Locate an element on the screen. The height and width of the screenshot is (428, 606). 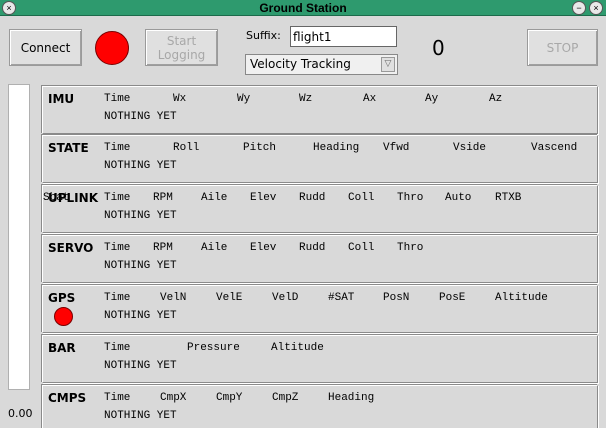
field-label: VelD is located at coordinates (285, 298).